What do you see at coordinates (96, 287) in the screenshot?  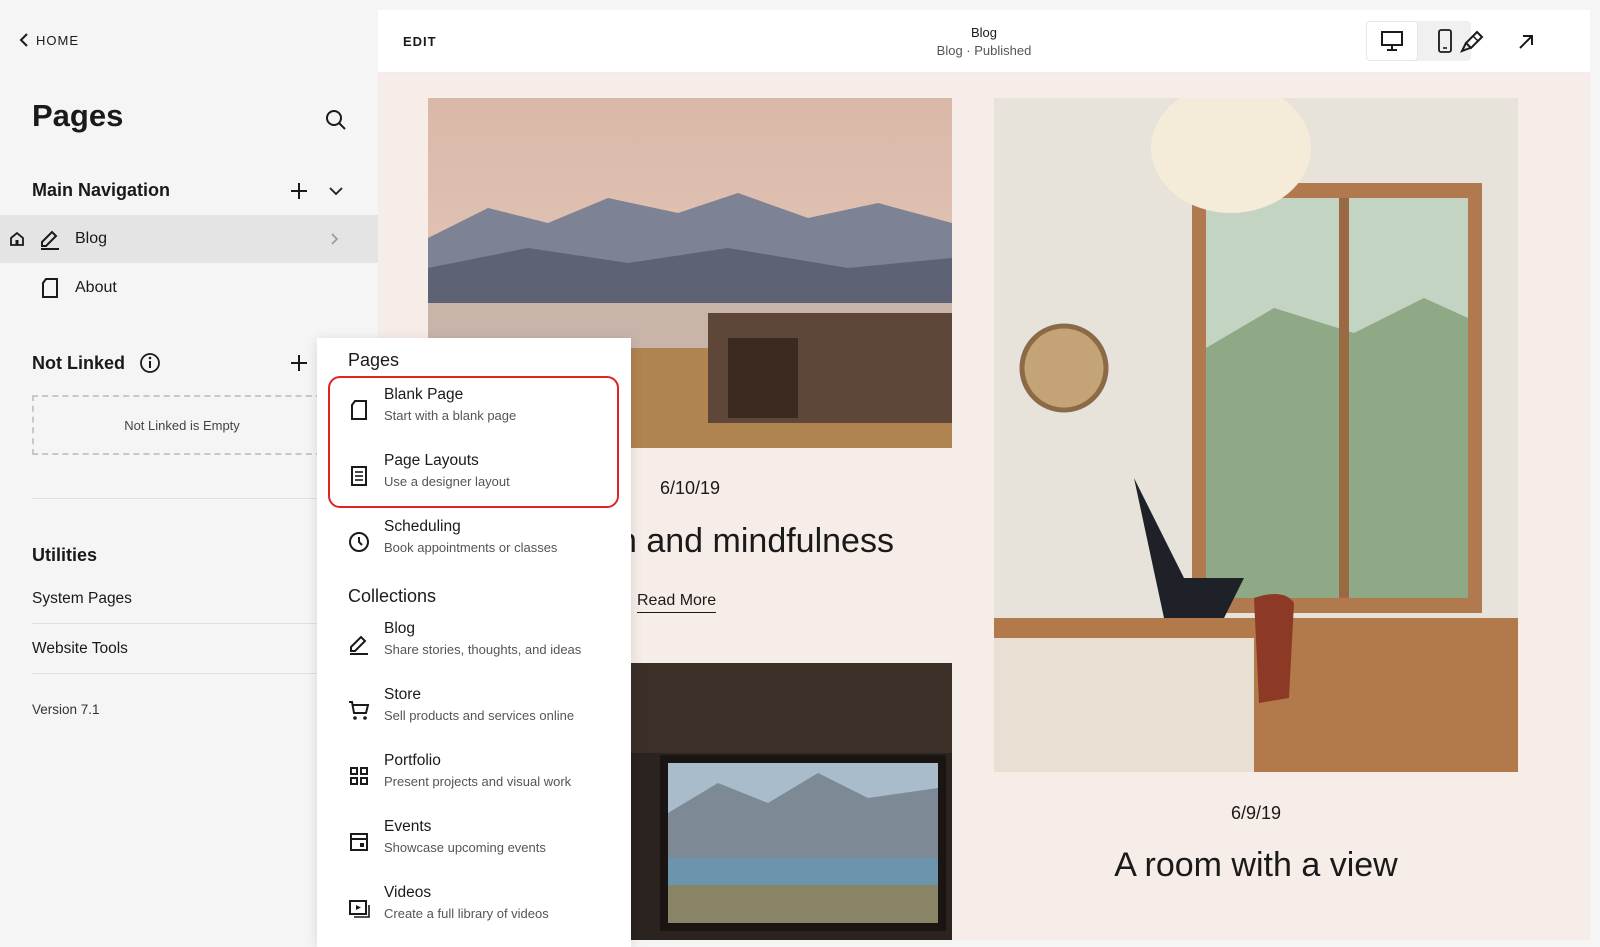 I see `sidebar-item-label: About` at bounding box center [96, 287].